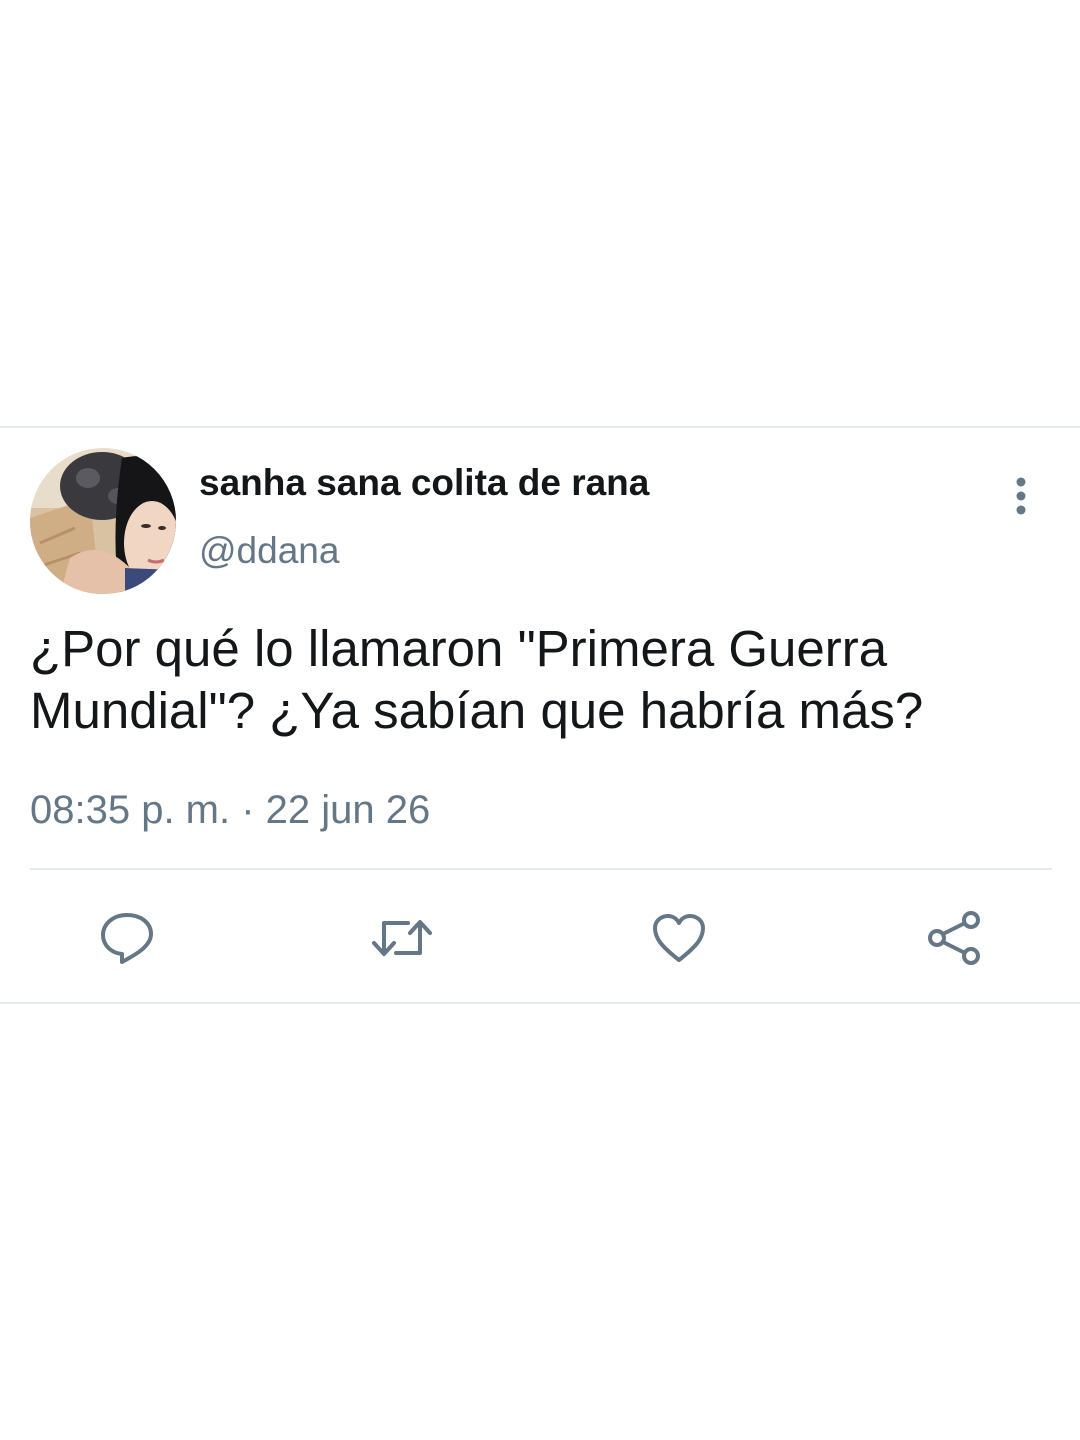  I want to click on avatar-image, so click(103, 521).